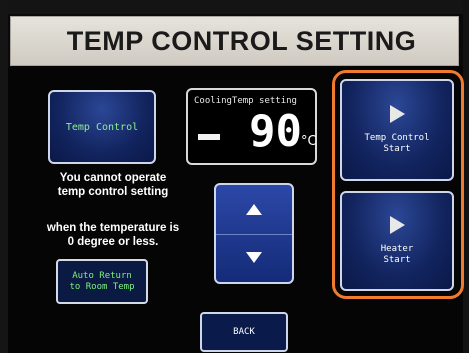 Image resolution: width=469 pixels, height=353 pixels. I want to click on screen-bezel-left, so click(4, 176).